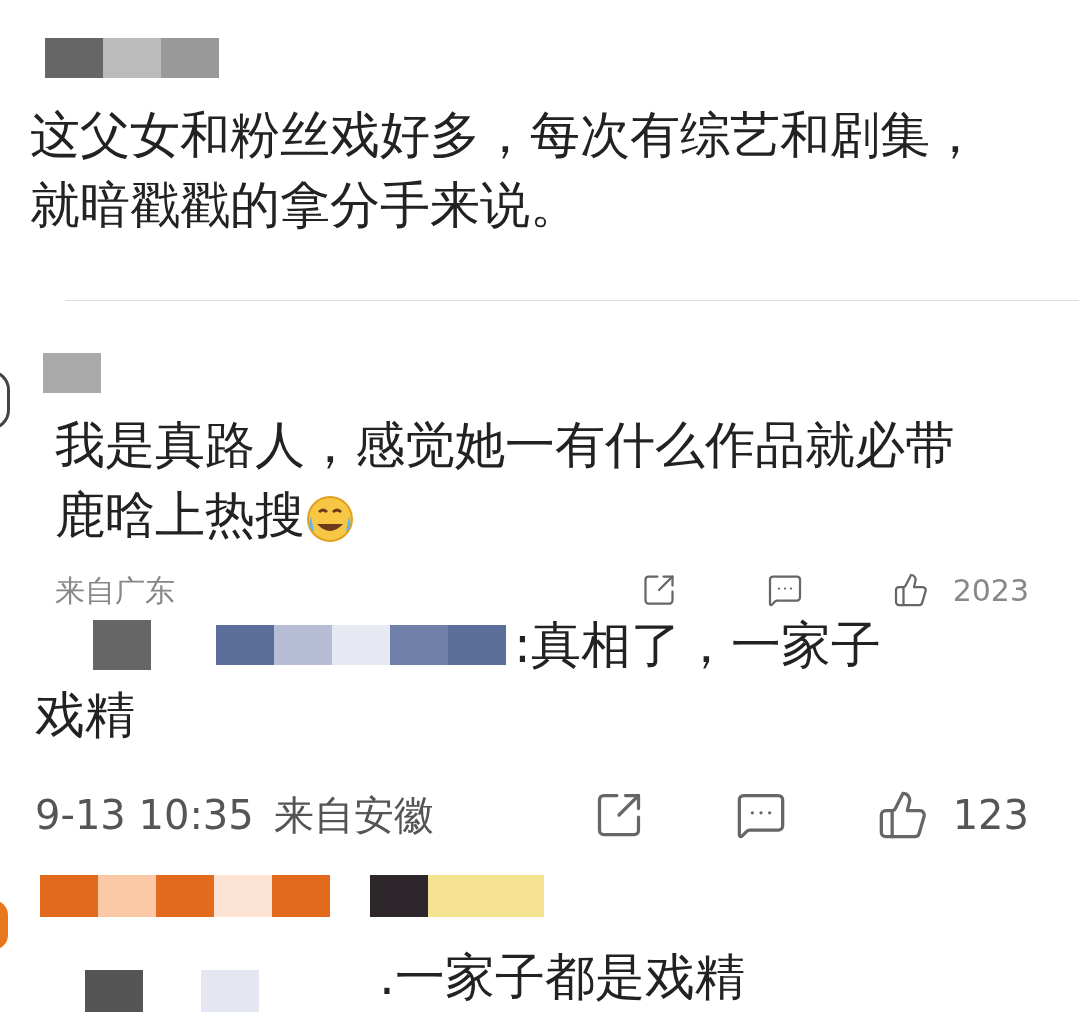  What do you see at coordinates (784, 590) in the screenshot?
I see `comment-icon` at bounding box center [784, 590].